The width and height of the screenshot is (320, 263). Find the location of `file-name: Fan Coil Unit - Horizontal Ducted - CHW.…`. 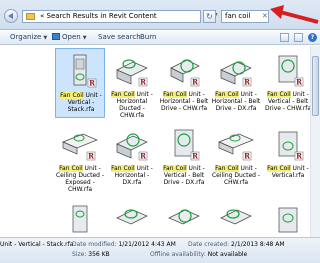

file-name: Fan Coil Unit - Horizontal Ducted - CHW.… is located at coordinates (132, 105).